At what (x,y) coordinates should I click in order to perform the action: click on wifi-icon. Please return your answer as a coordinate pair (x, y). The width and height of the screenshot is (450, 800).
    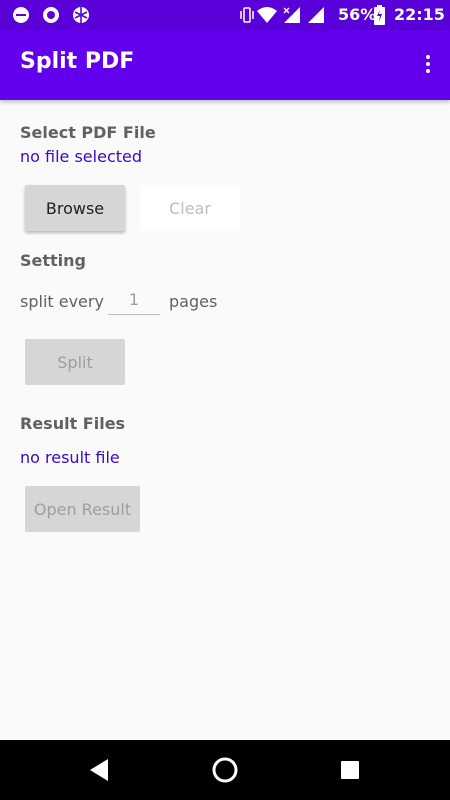
    Looking at the image, I should click on (267, 15).